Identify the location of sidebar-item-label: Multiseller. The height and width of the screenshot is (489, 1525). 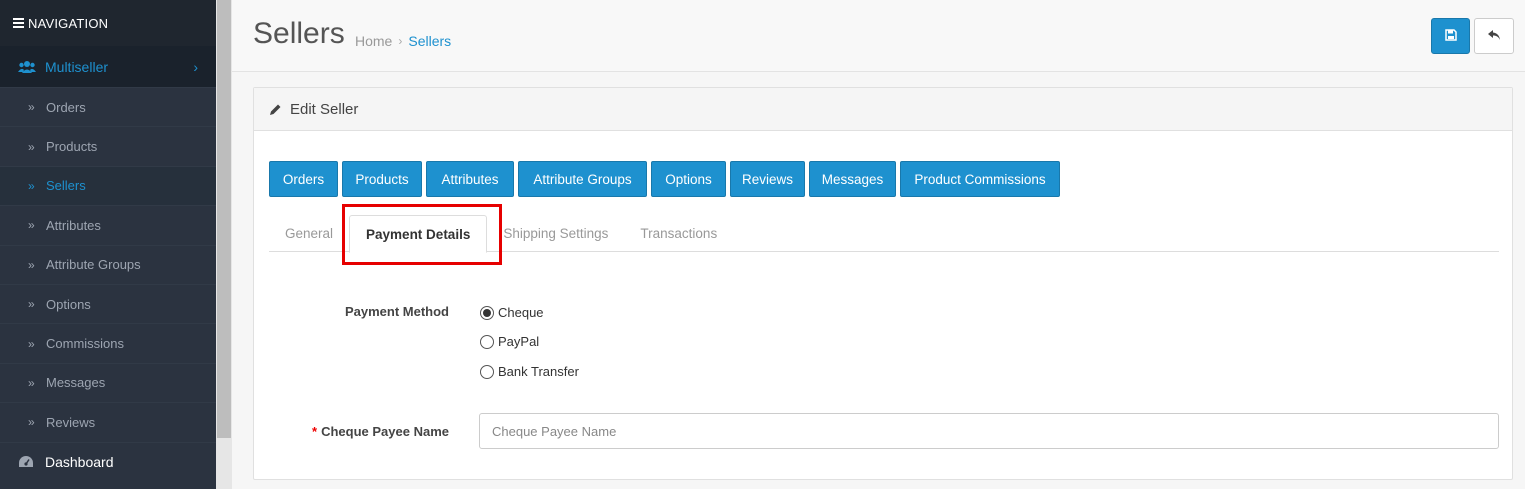
(77, 66).